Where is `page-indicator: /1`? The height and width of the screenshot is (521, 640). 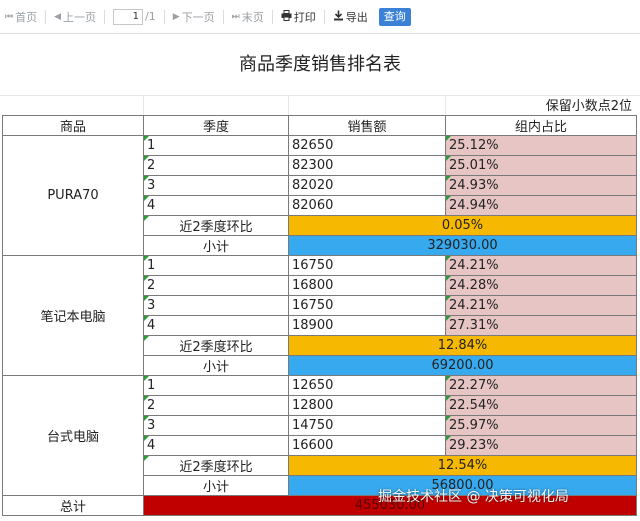 page-indicator: /1 is located at coordinates (134, 16).